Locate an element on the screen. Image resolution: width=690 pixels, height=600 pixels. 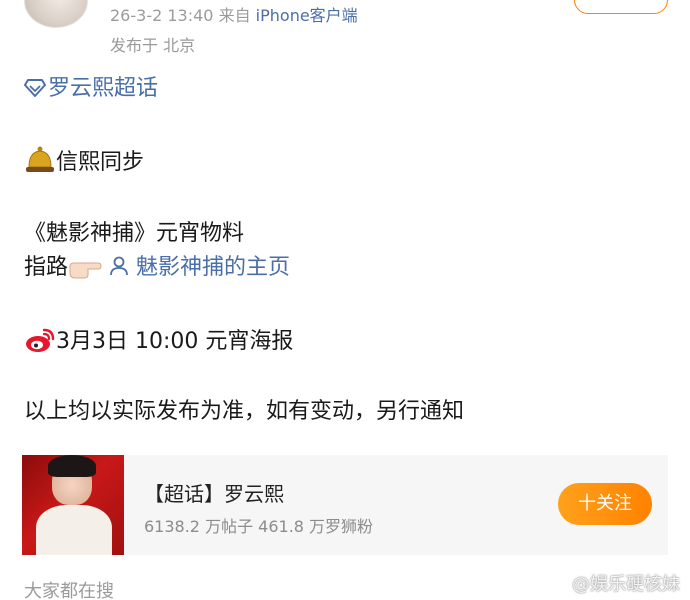
notice-line: 以上均以实际发布为准，如有变动，另行通知 is located at coordinates (244, 411).